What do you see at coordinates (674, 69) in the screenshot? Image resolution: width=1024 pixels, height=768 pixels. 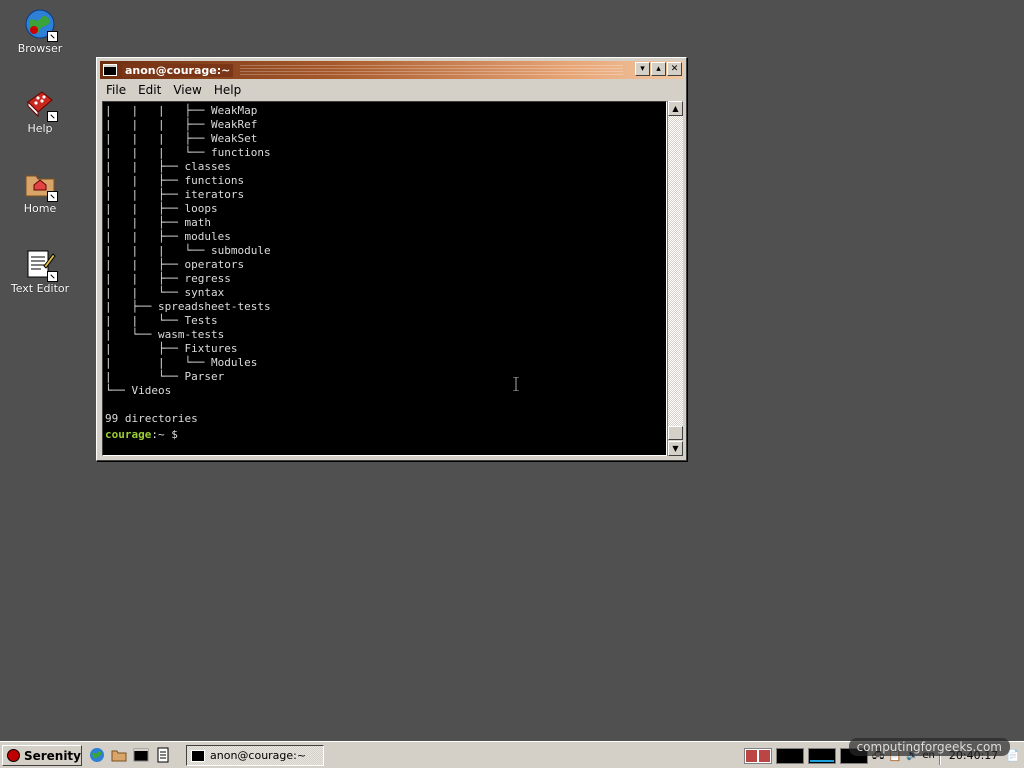 I see `close-button: ✕` at bounding box center [674, 69].